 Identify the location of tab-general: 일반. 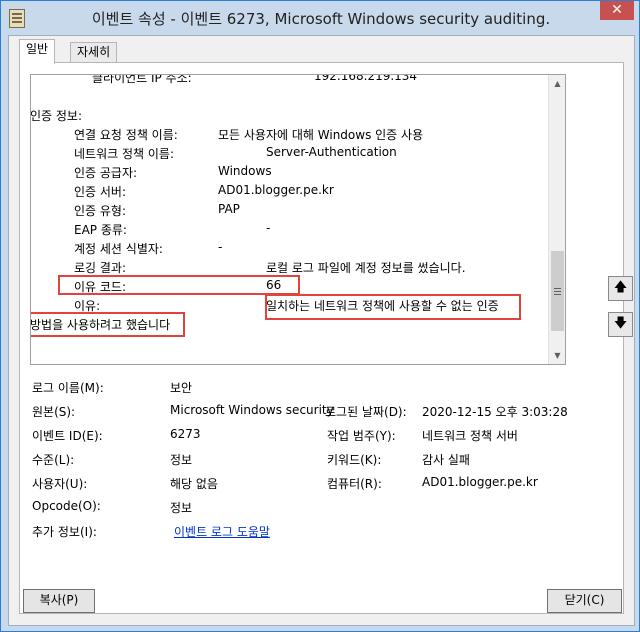
(37, 51).